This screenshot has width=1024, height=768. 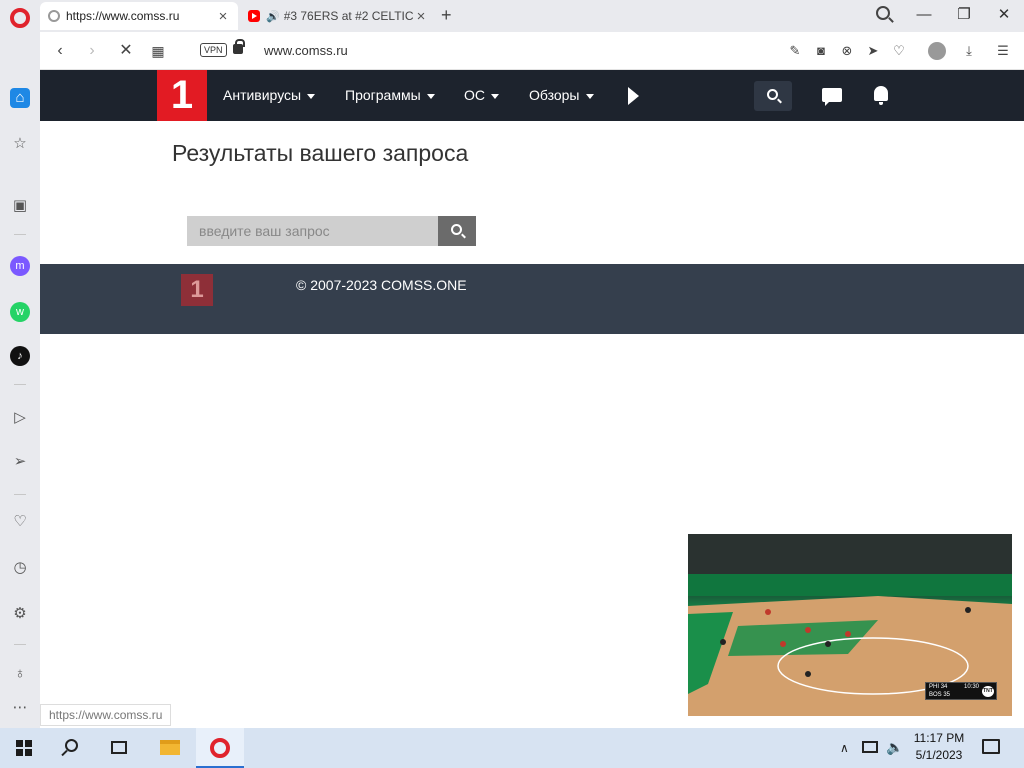 I want to click on messenger-icon: m, so click(x=20, y=266).